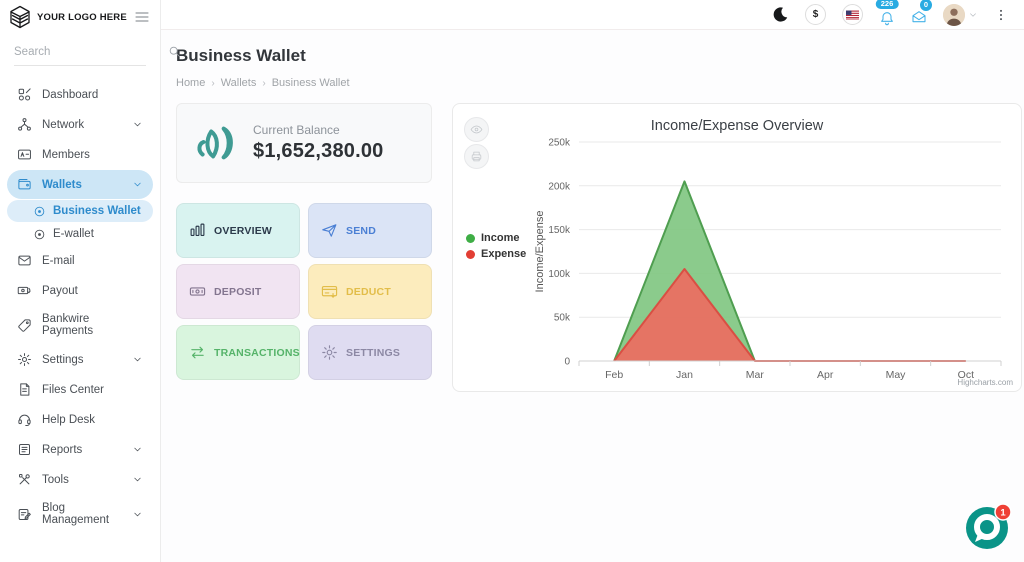 This screenshot has height=562, width=1024. Describe the element at coordinates (174, 51) in the screenshot. I see `search-icon` at that location.